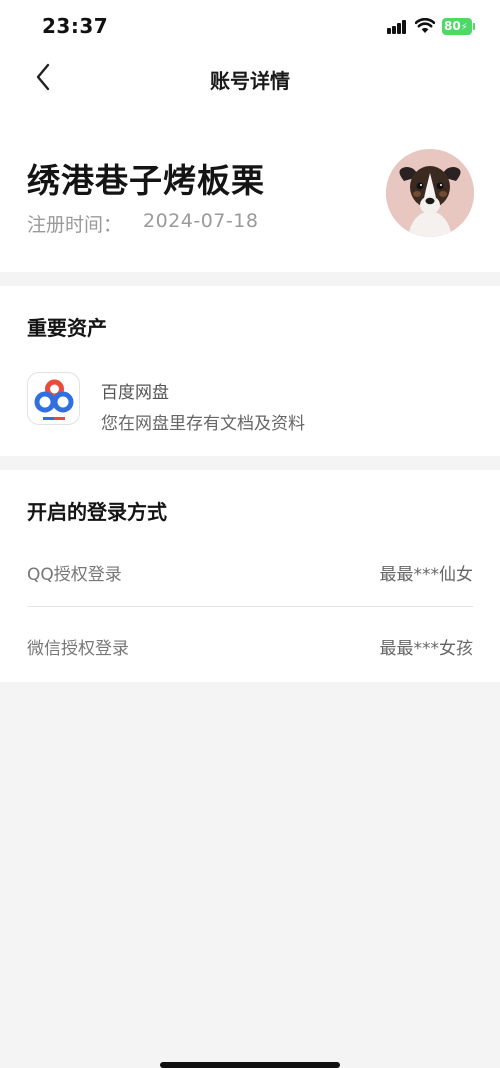 The image size is (500, 1068). What do you see at coordinates (474, 26) in the screenshot?
I see `battery-tip` at bounding box center [474, 26].